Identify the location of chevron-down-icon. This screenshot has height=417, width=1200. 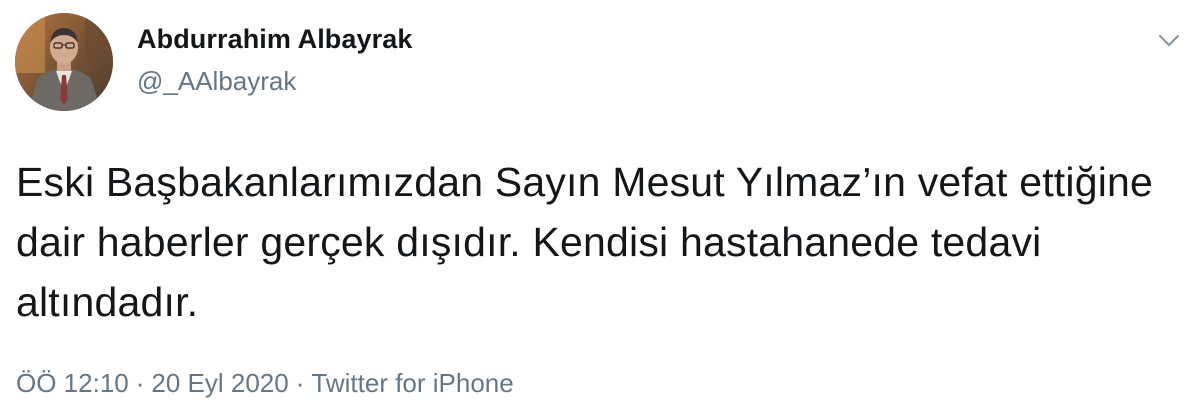
(1169, 40).